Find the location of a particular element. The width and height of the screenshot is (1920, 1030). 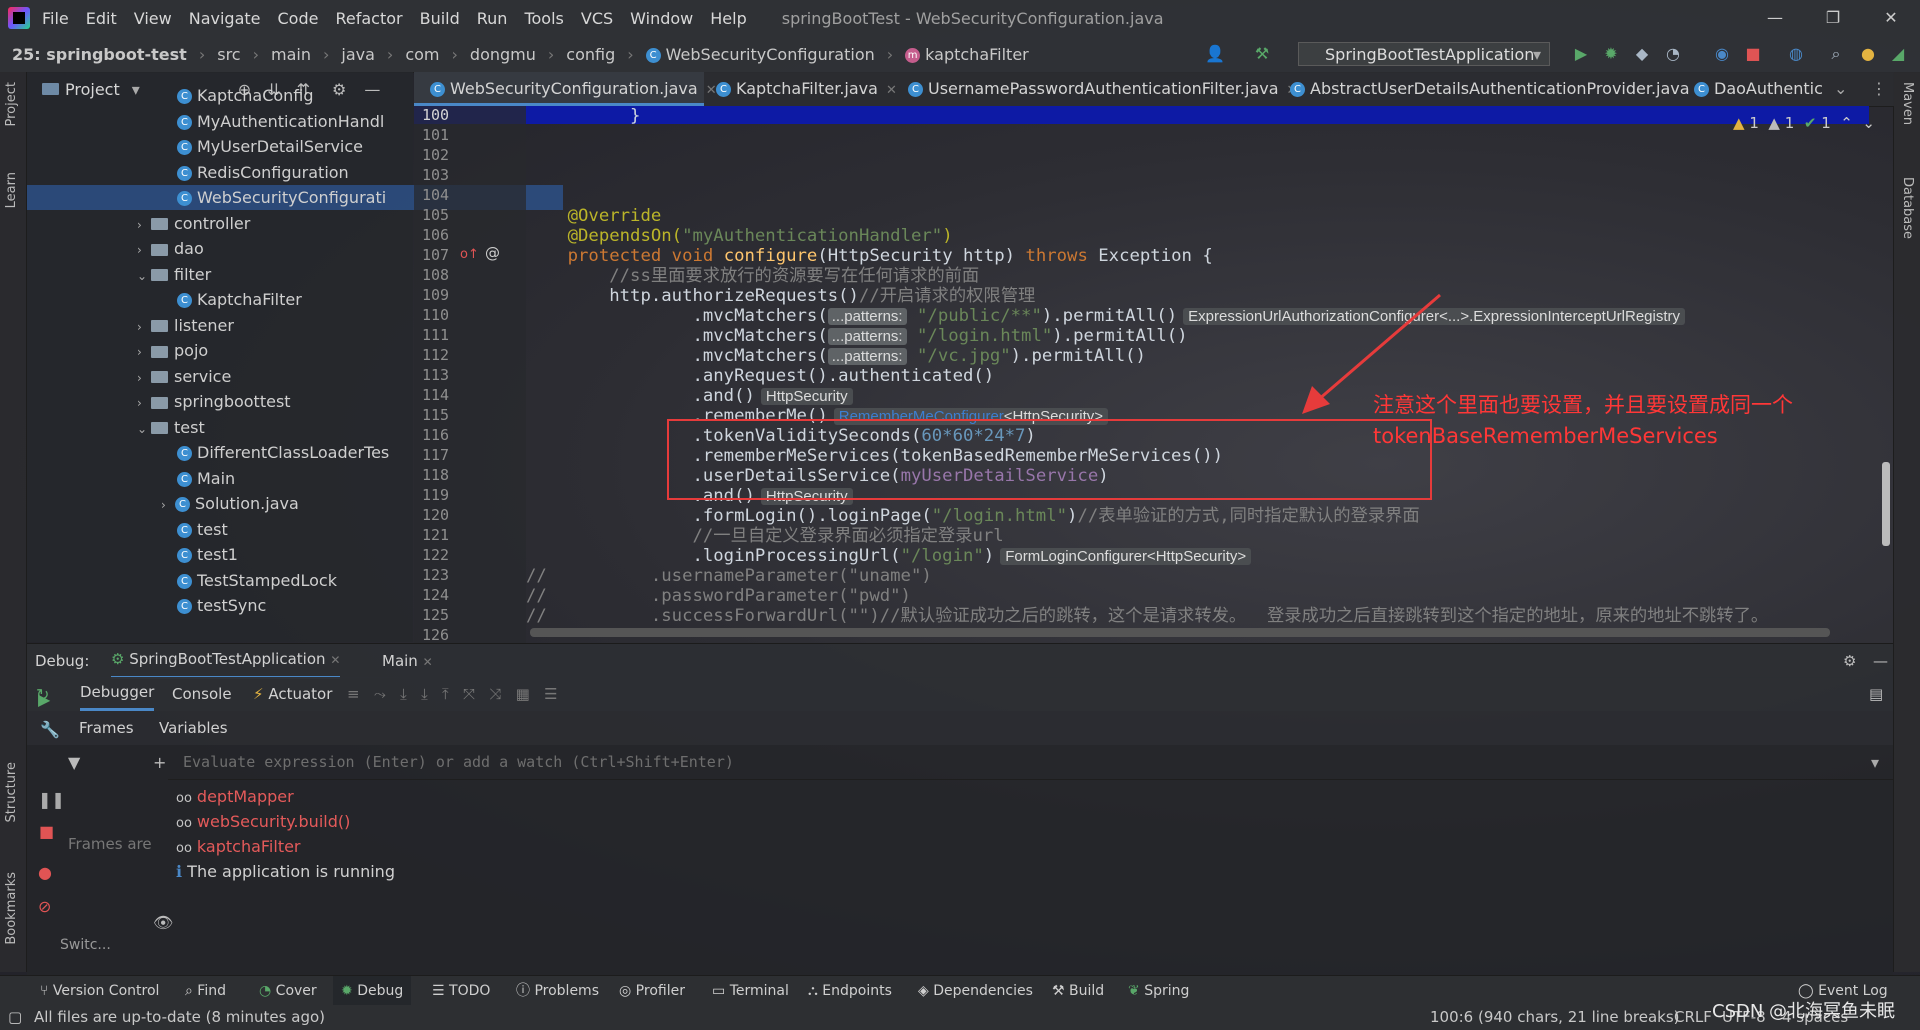

menu-run: Run is located at coordinates (492, 18).